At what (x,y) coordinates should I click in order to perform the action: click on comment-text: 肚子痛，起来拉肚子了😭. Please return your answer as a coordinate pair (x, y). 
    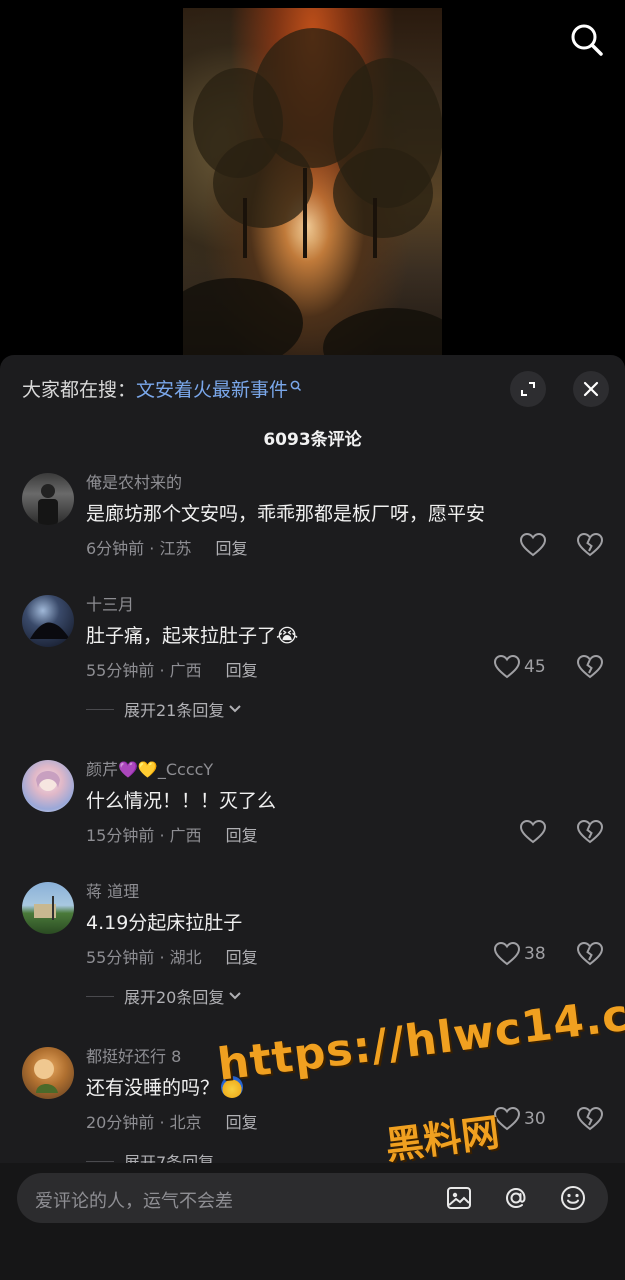
    Looking at the image, I should click on (192, 636).